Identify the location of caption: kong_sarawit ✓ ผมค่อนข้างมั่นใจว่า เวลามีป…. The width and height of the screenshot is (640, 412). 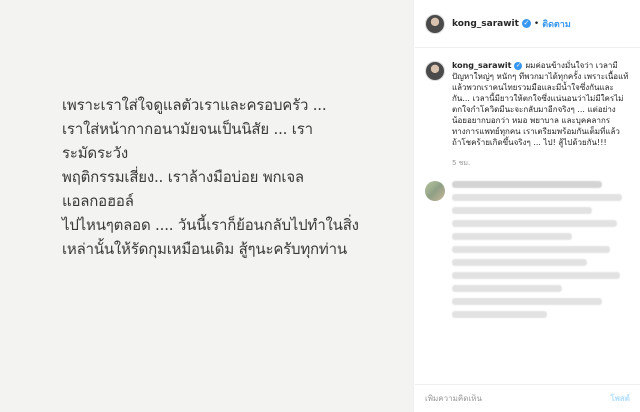
(527, 108).